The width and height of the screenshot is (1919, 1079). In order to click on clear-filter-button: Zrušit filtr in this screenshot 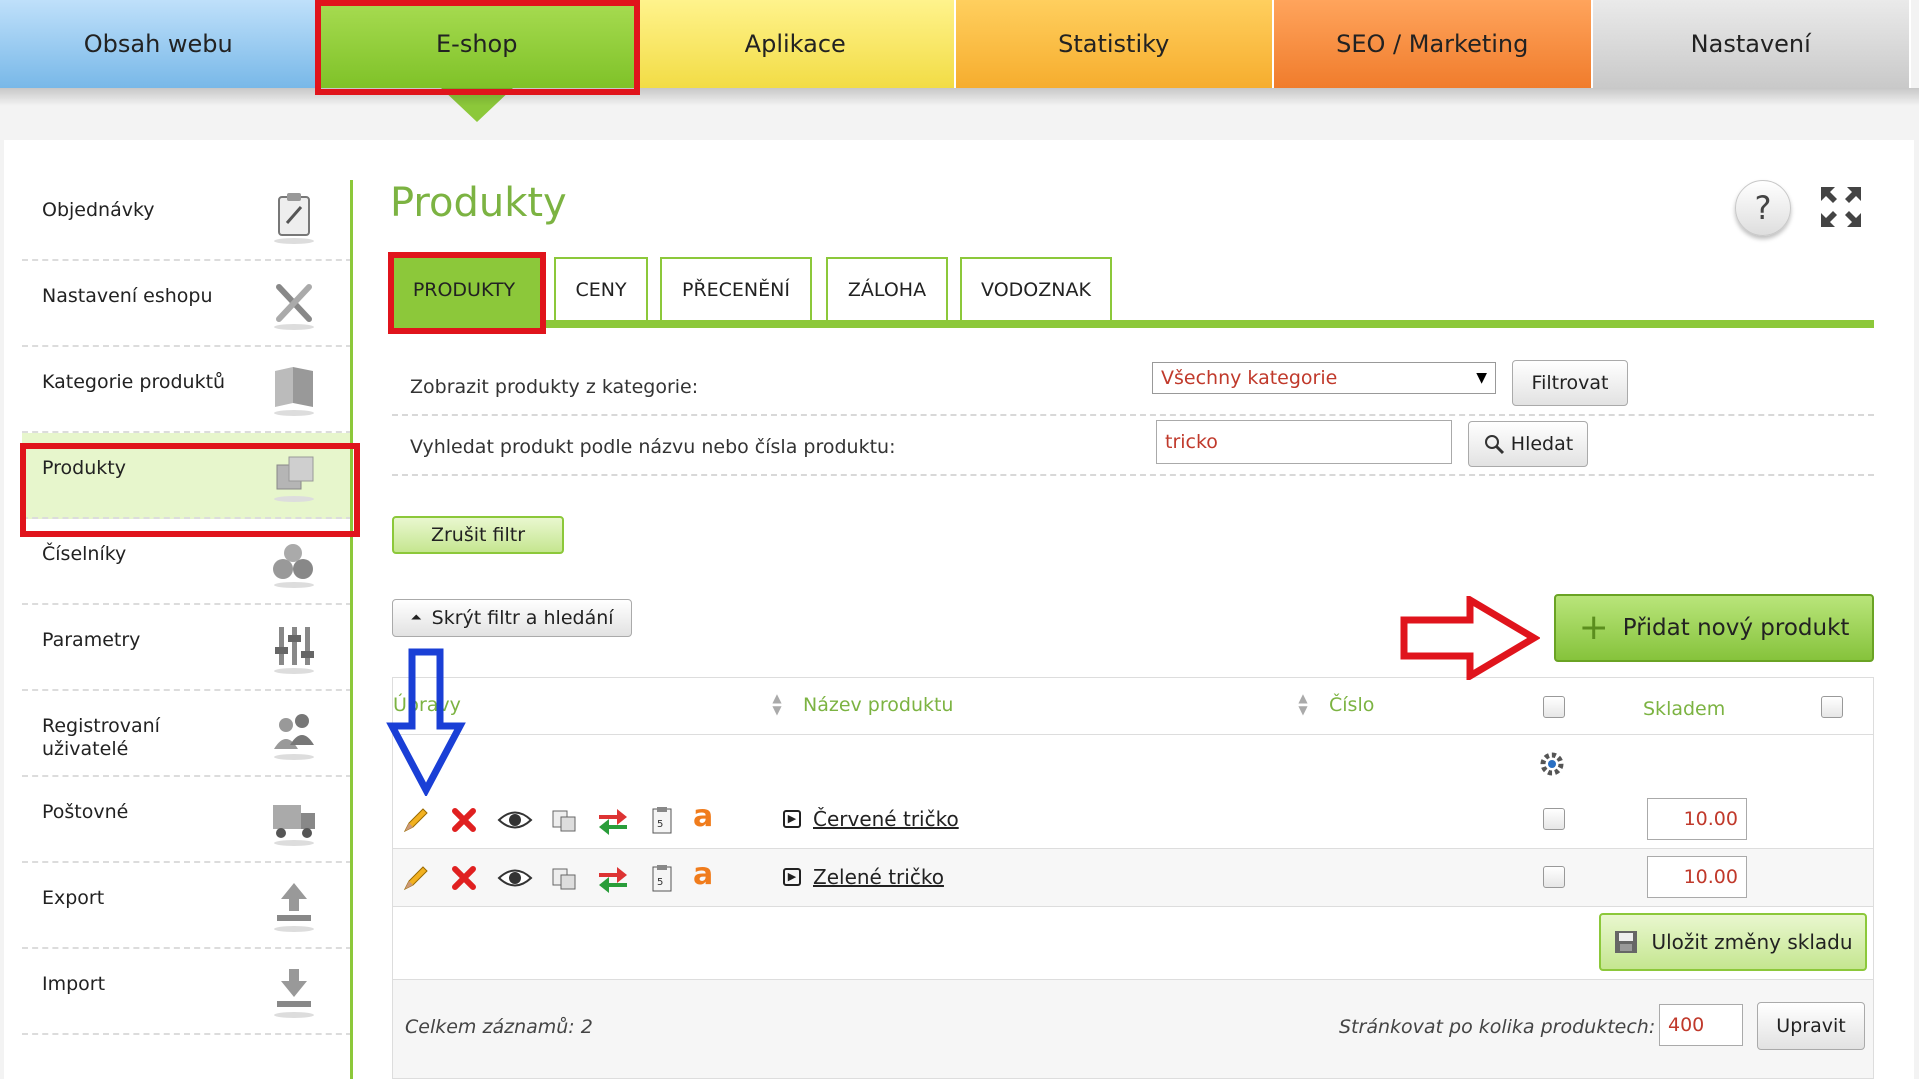, I will do `click(478, 535)`.